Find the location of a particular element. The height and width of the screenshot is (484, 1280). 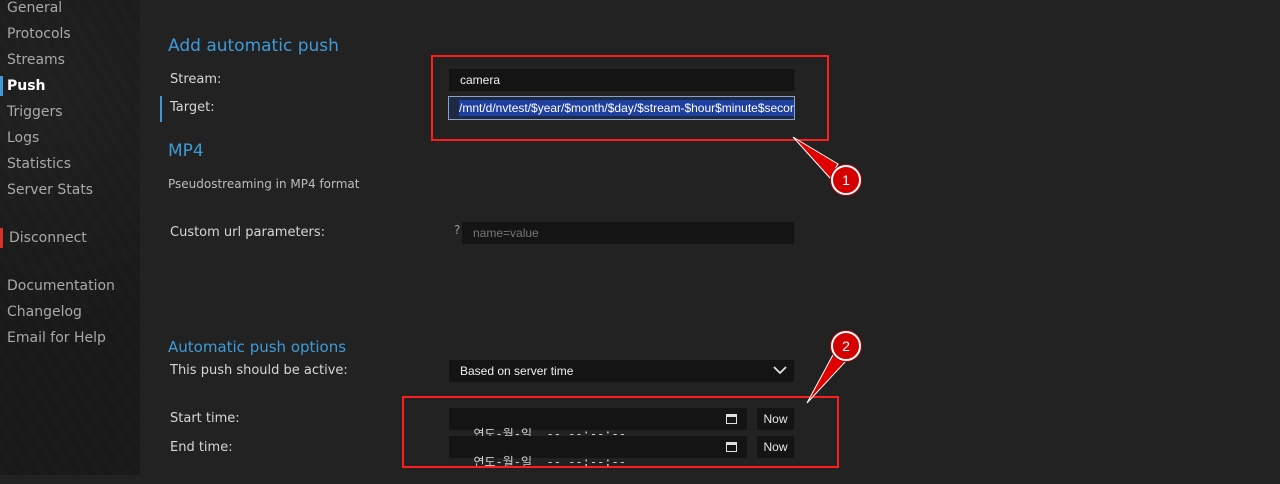

arrow-1-icon is located at coordinates (815, 157).